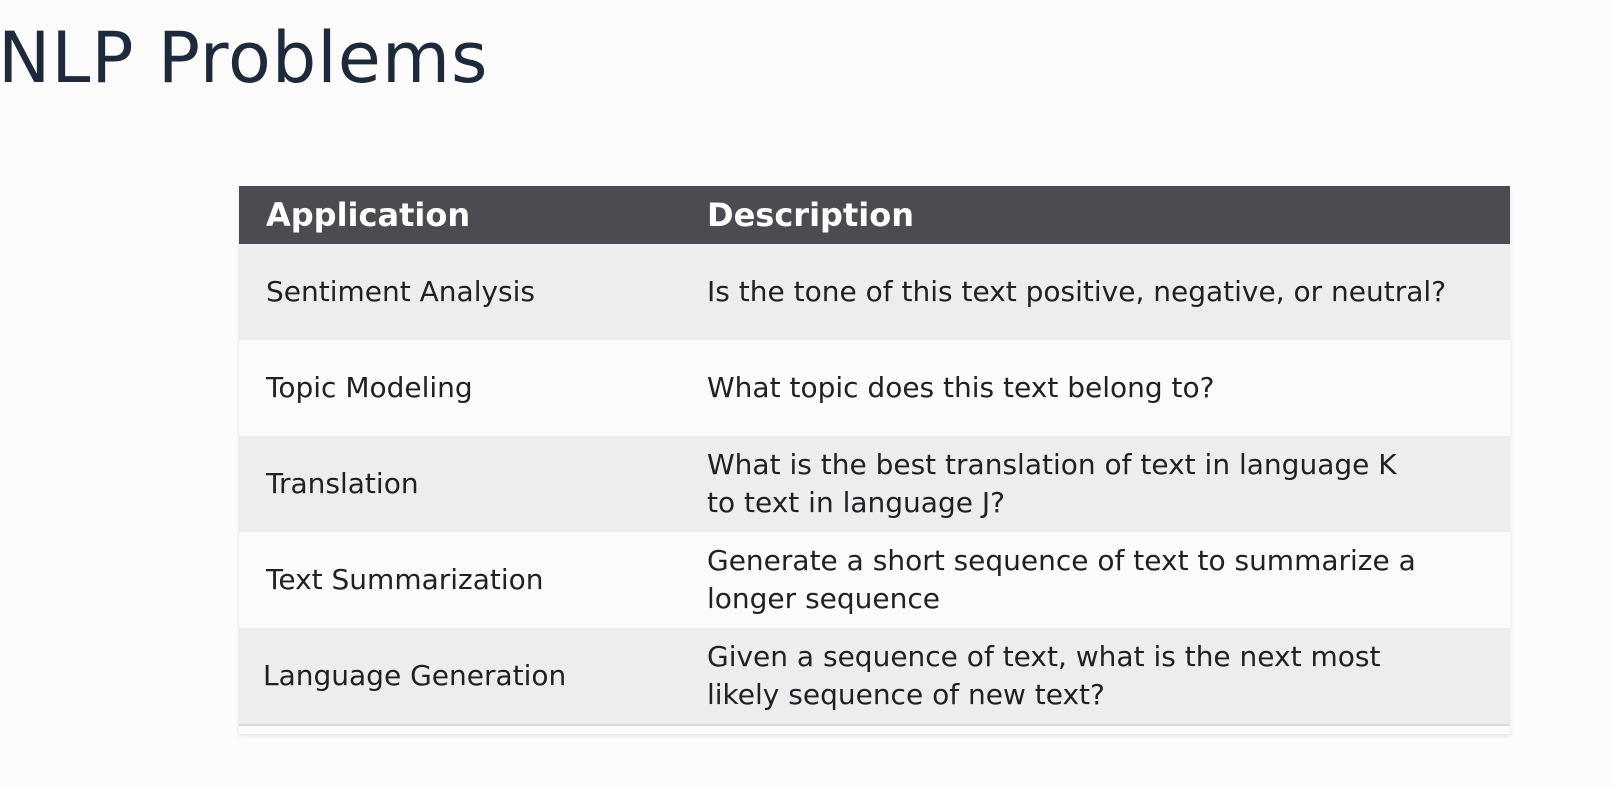 Image resolution: width=1613 pixels, height=787 pixels. I want to click on application-name: Language Generation, so click(415, 675).